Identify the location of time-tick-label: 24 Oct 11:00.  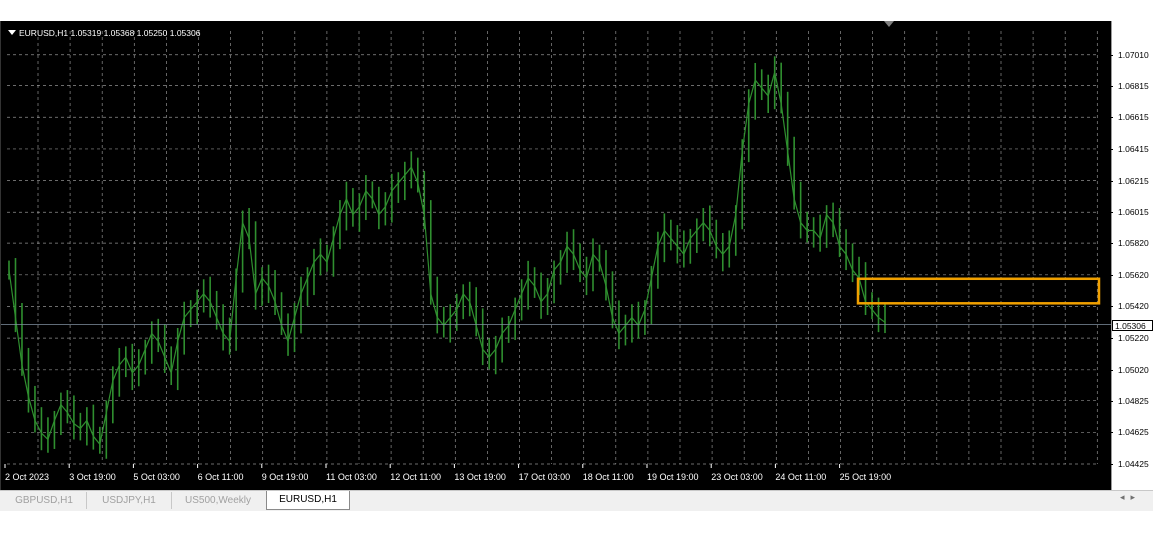
(800, 477).